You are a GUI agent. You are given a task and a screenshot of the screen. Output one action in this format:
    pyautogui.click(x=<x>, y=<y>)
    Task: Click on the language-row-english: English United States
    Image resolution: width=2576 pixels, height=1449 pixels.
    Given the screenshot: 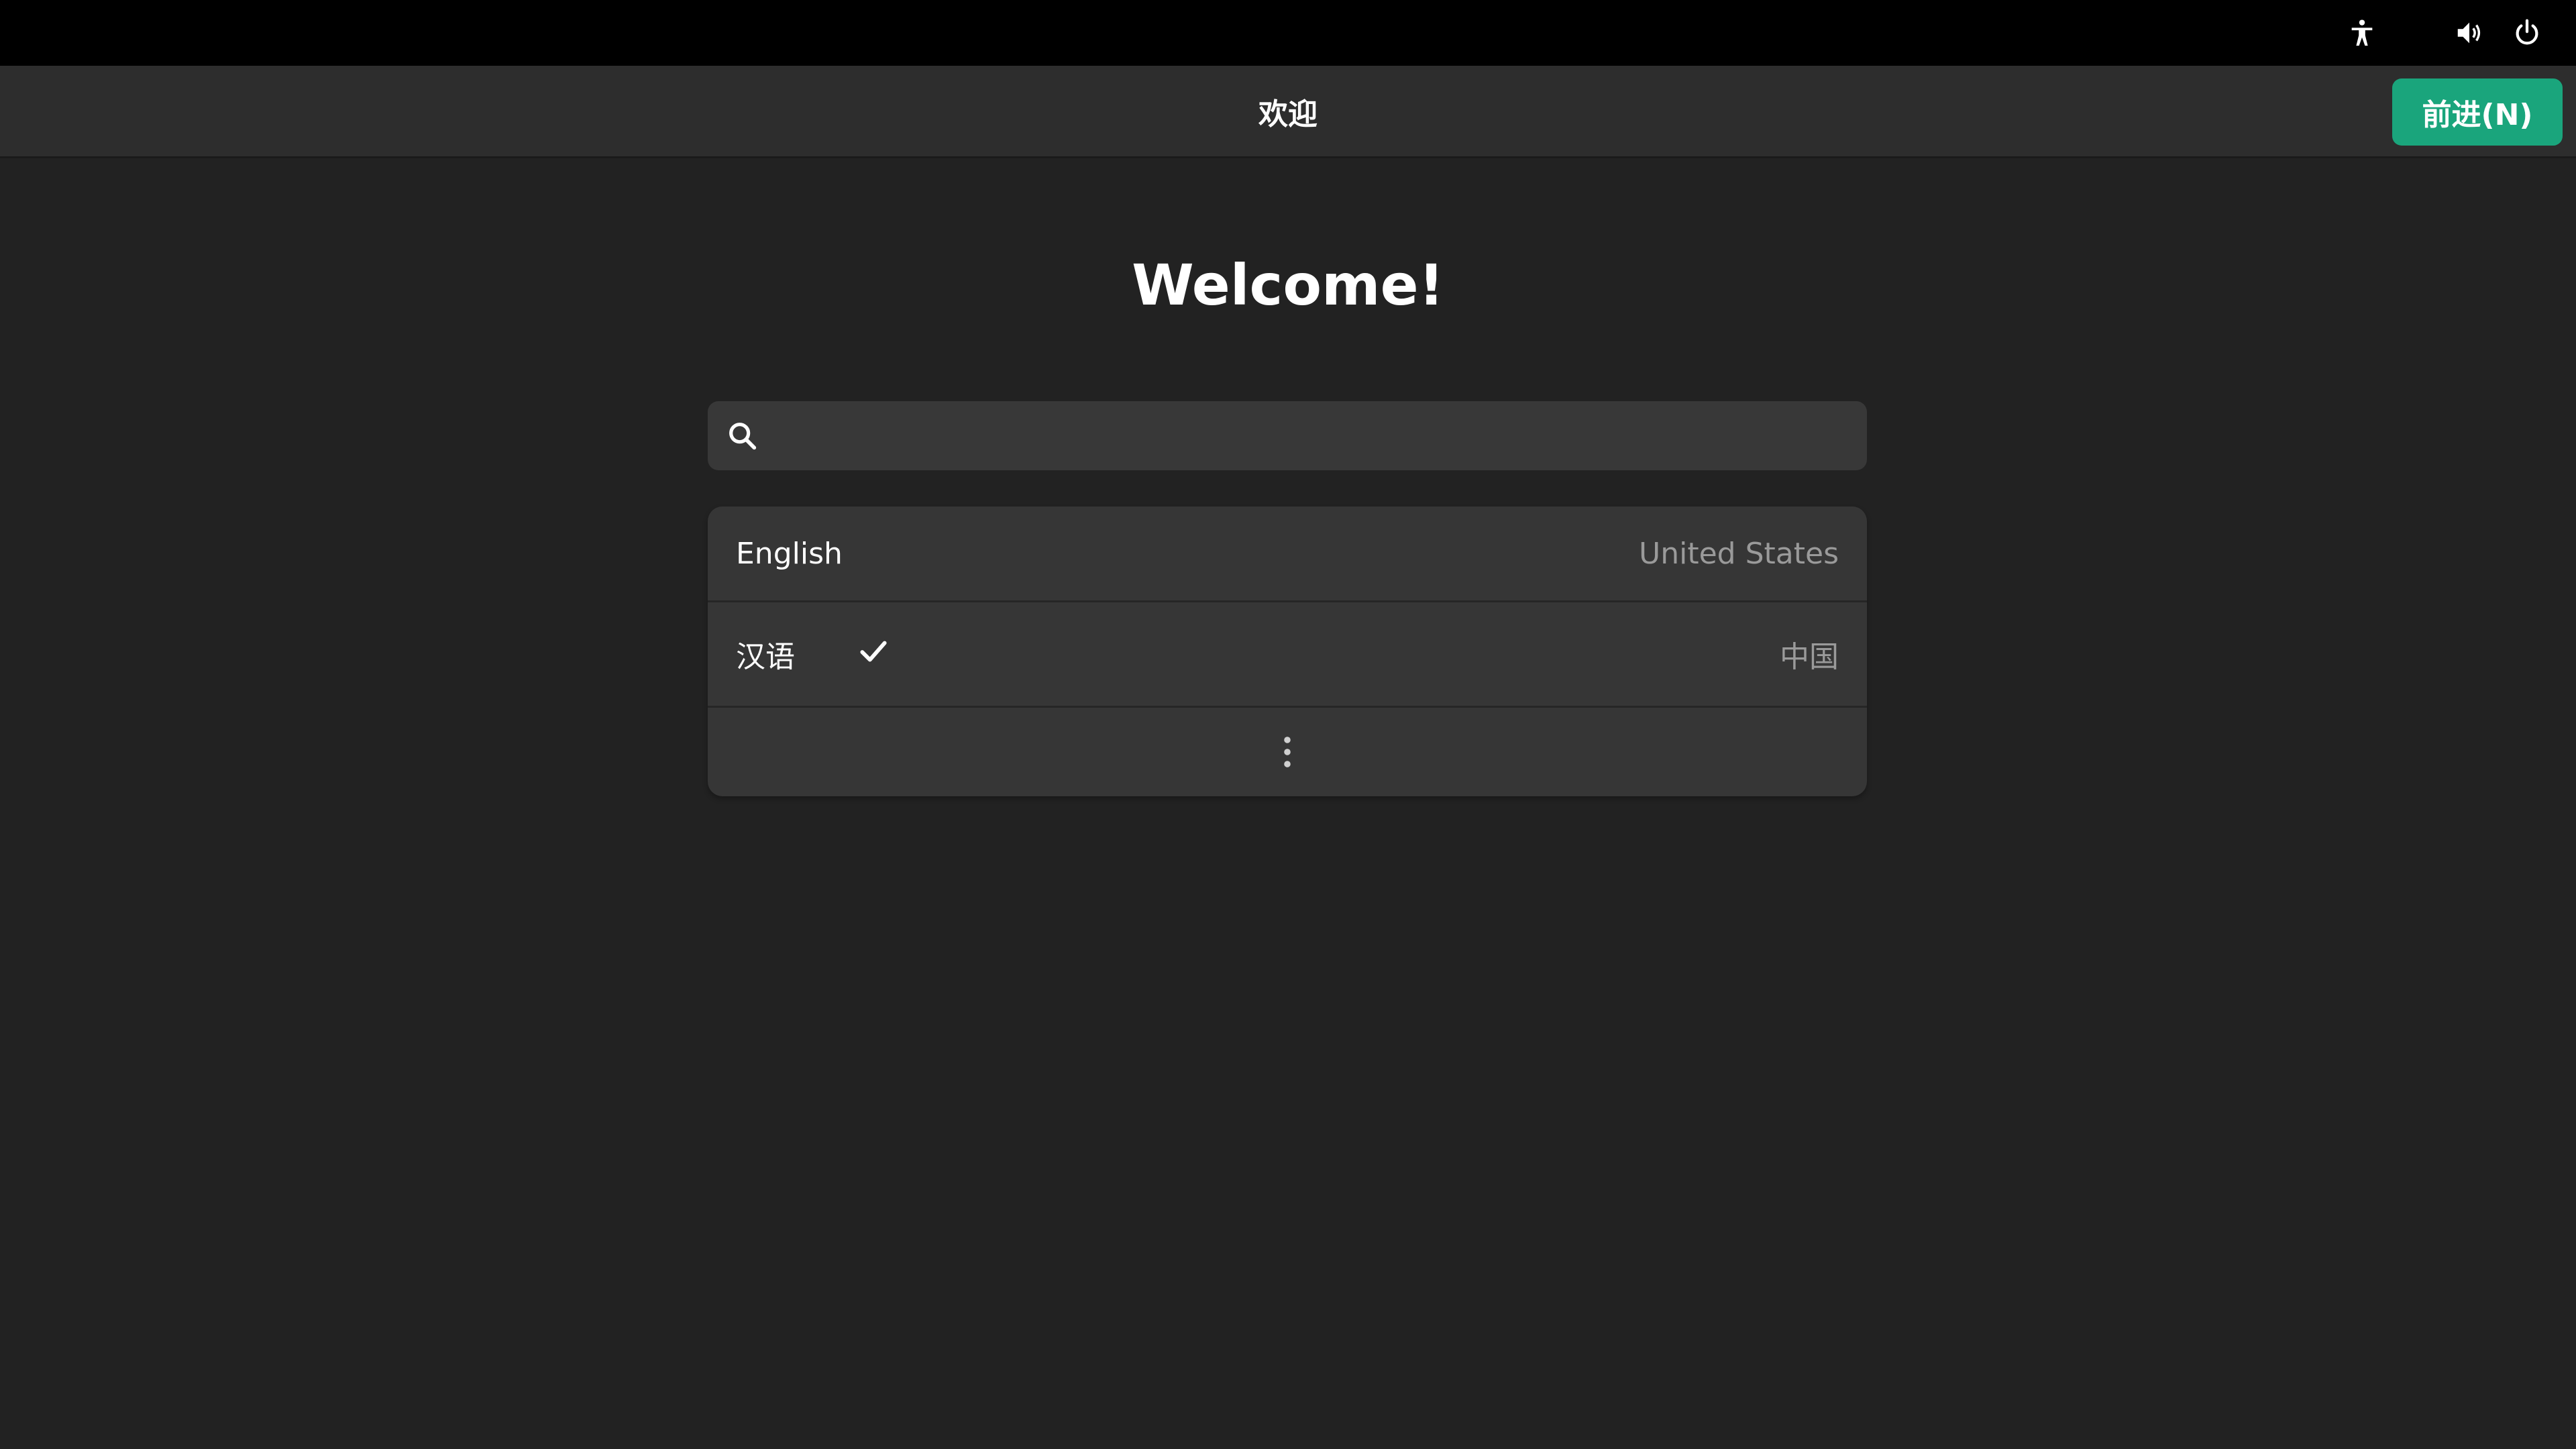 What is the action you would take?
    pyautogui.click(x=1287, y=554)
    